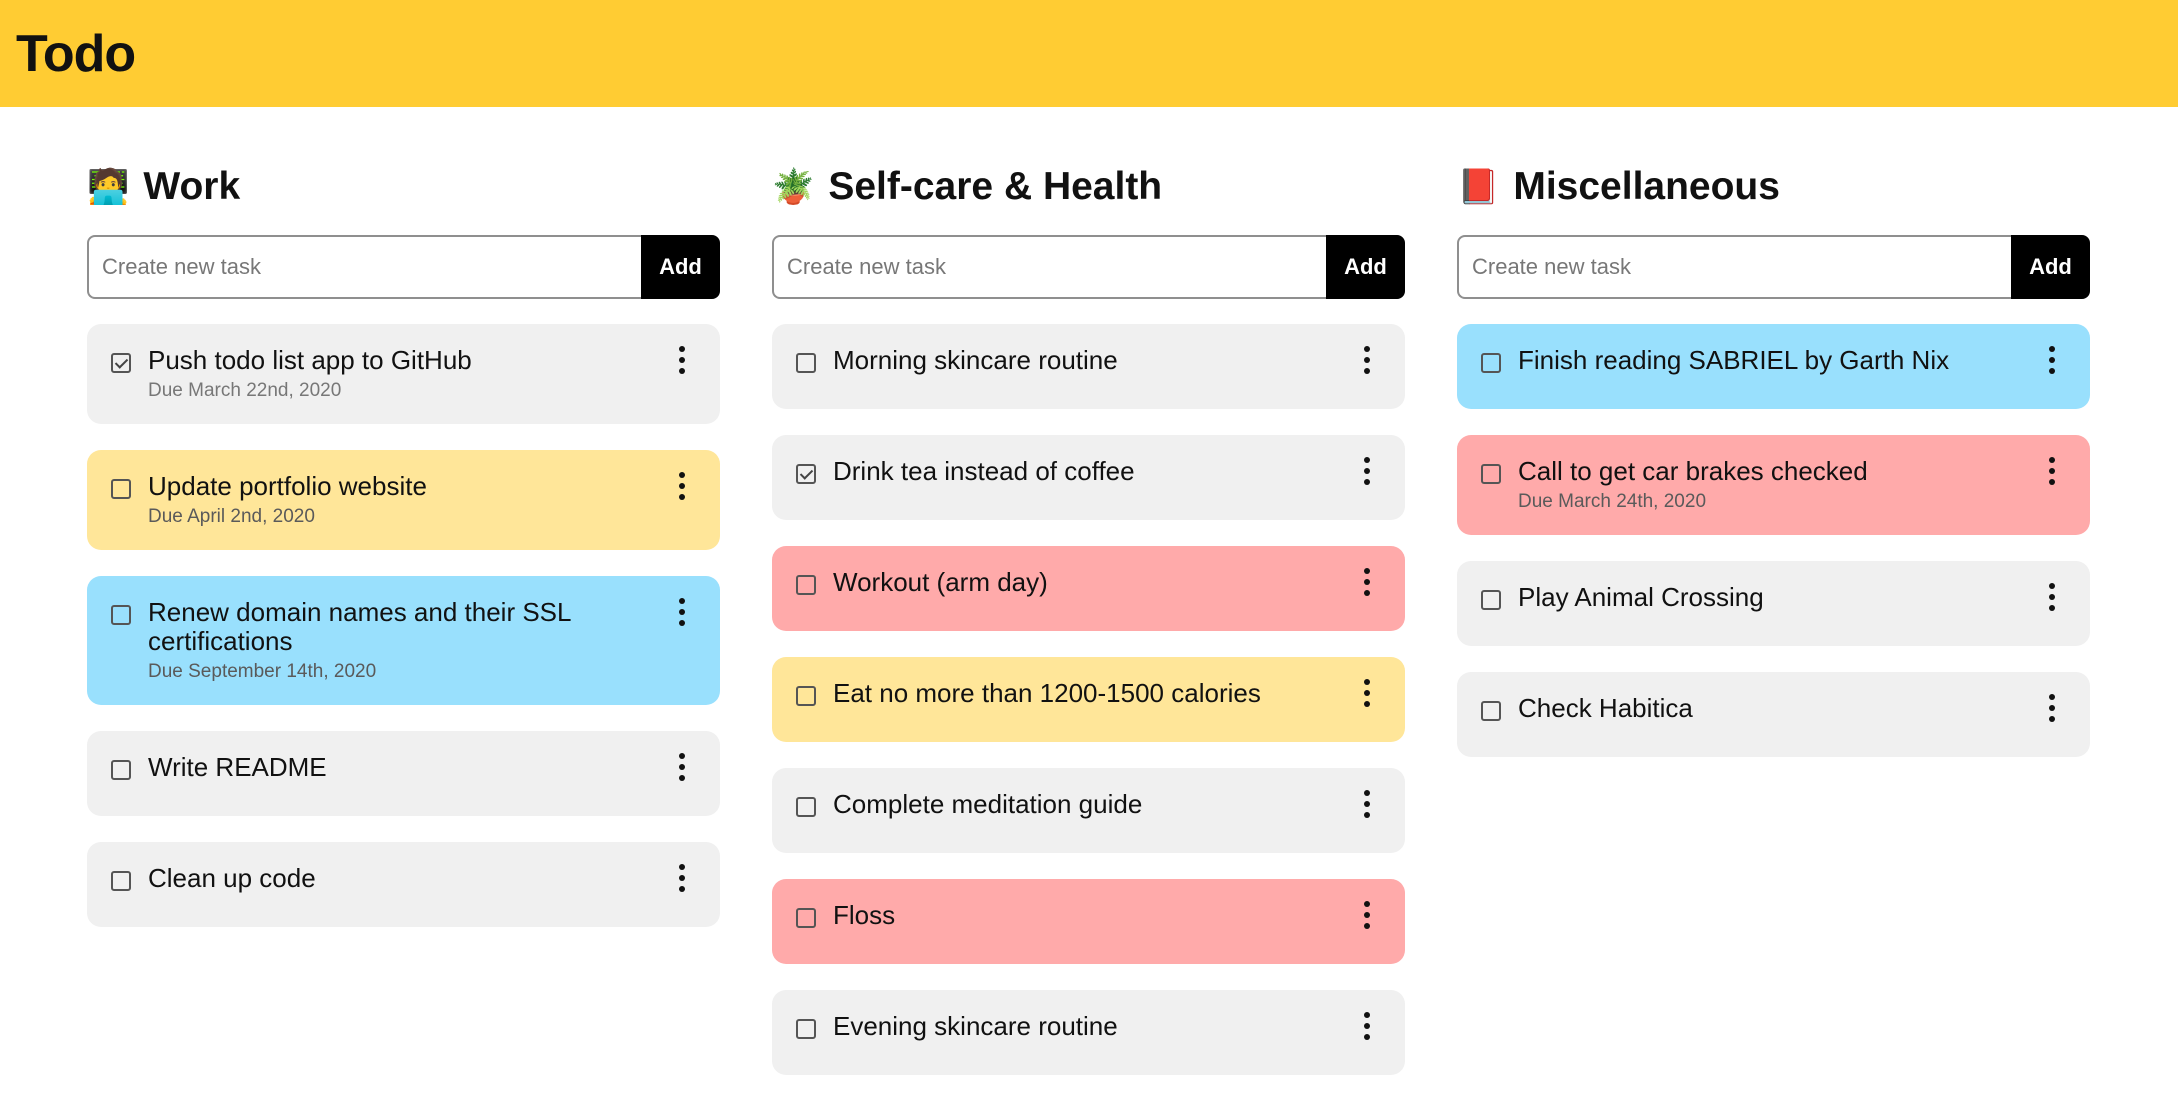 The image size is (2178, 1101). What do you see at coordinates (403, 773) in the screenshot?
I see `task-card: Write README` at bounding box center [403, 773].